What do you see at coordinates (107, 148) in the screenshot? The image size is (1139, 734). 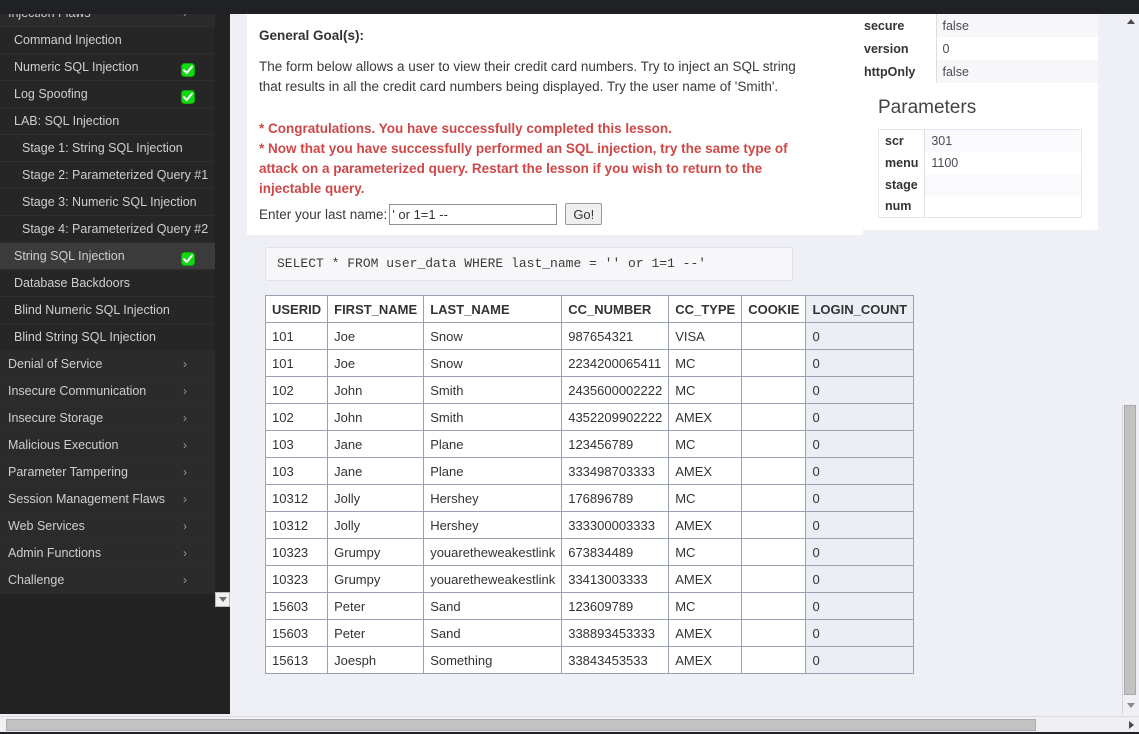 I see `sidebar-item-stage-1-string-sql-injection: Stage 1: String SQL Injection` at bounding box center [107, 148].